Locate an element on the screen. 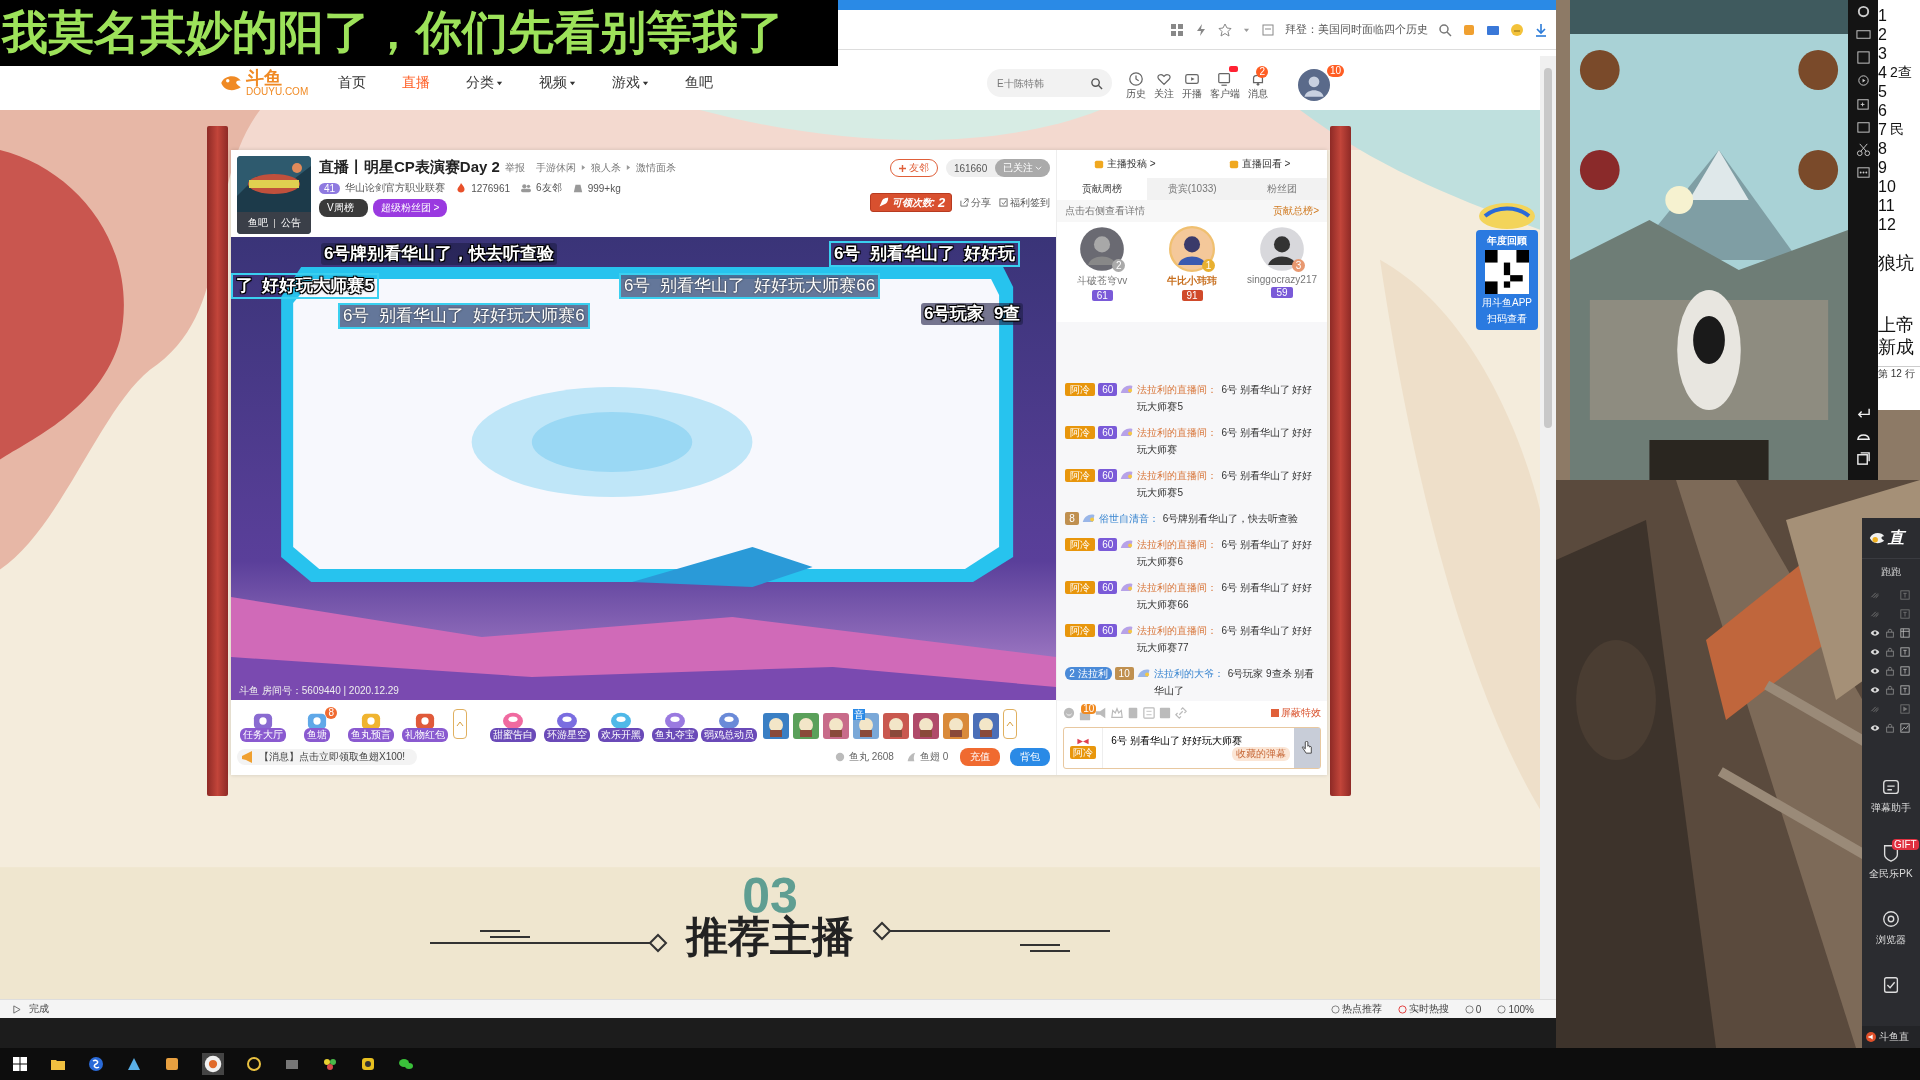 This screenshot has width=1920, height=1080. user-avatar is located at coordinates (1314, 85).